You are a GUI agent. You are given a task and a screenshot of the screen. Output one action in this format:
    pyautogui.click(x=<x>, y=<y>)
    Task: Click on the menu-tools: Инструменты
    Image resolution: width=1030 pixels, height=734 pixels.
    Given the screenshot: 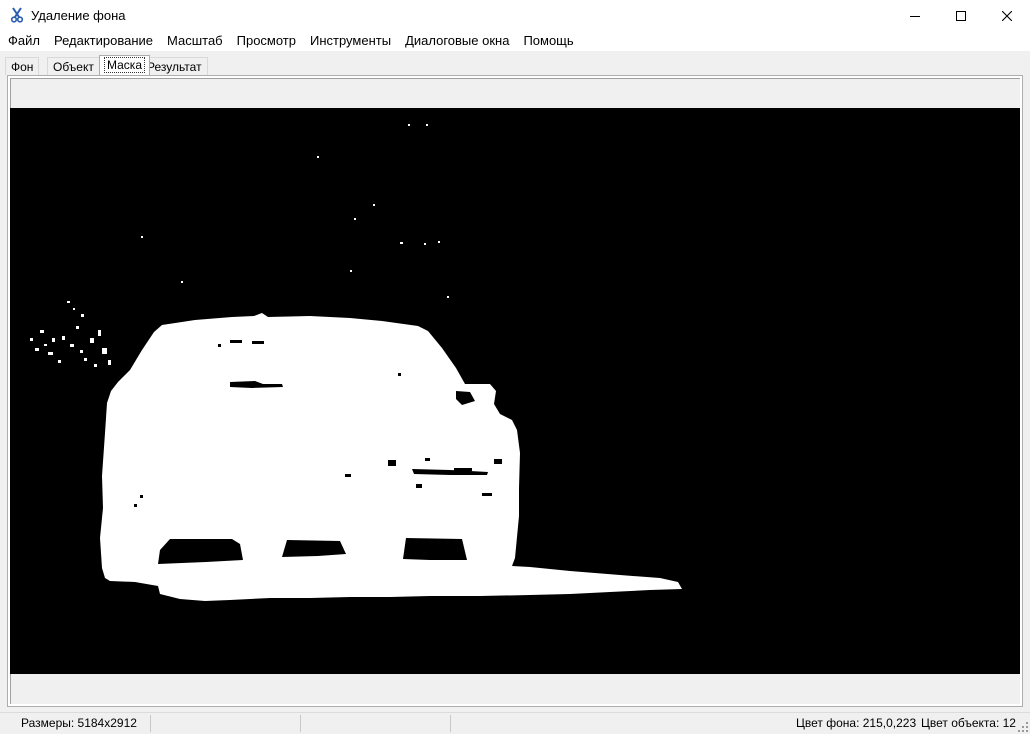 What is the action you would take?
    pyautogui.click(x=350, y=41)
    